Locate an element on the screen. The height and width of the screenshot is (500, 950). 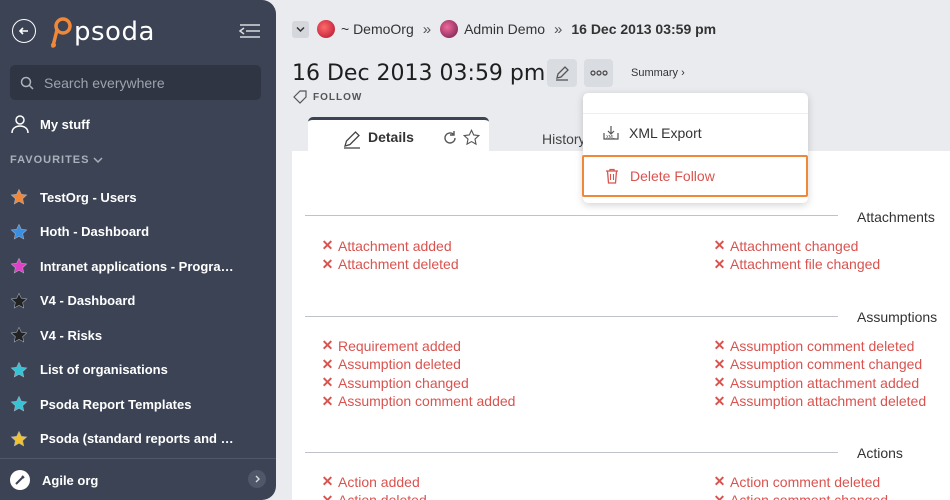
tab-history: History is located at coordinates (564, 139).